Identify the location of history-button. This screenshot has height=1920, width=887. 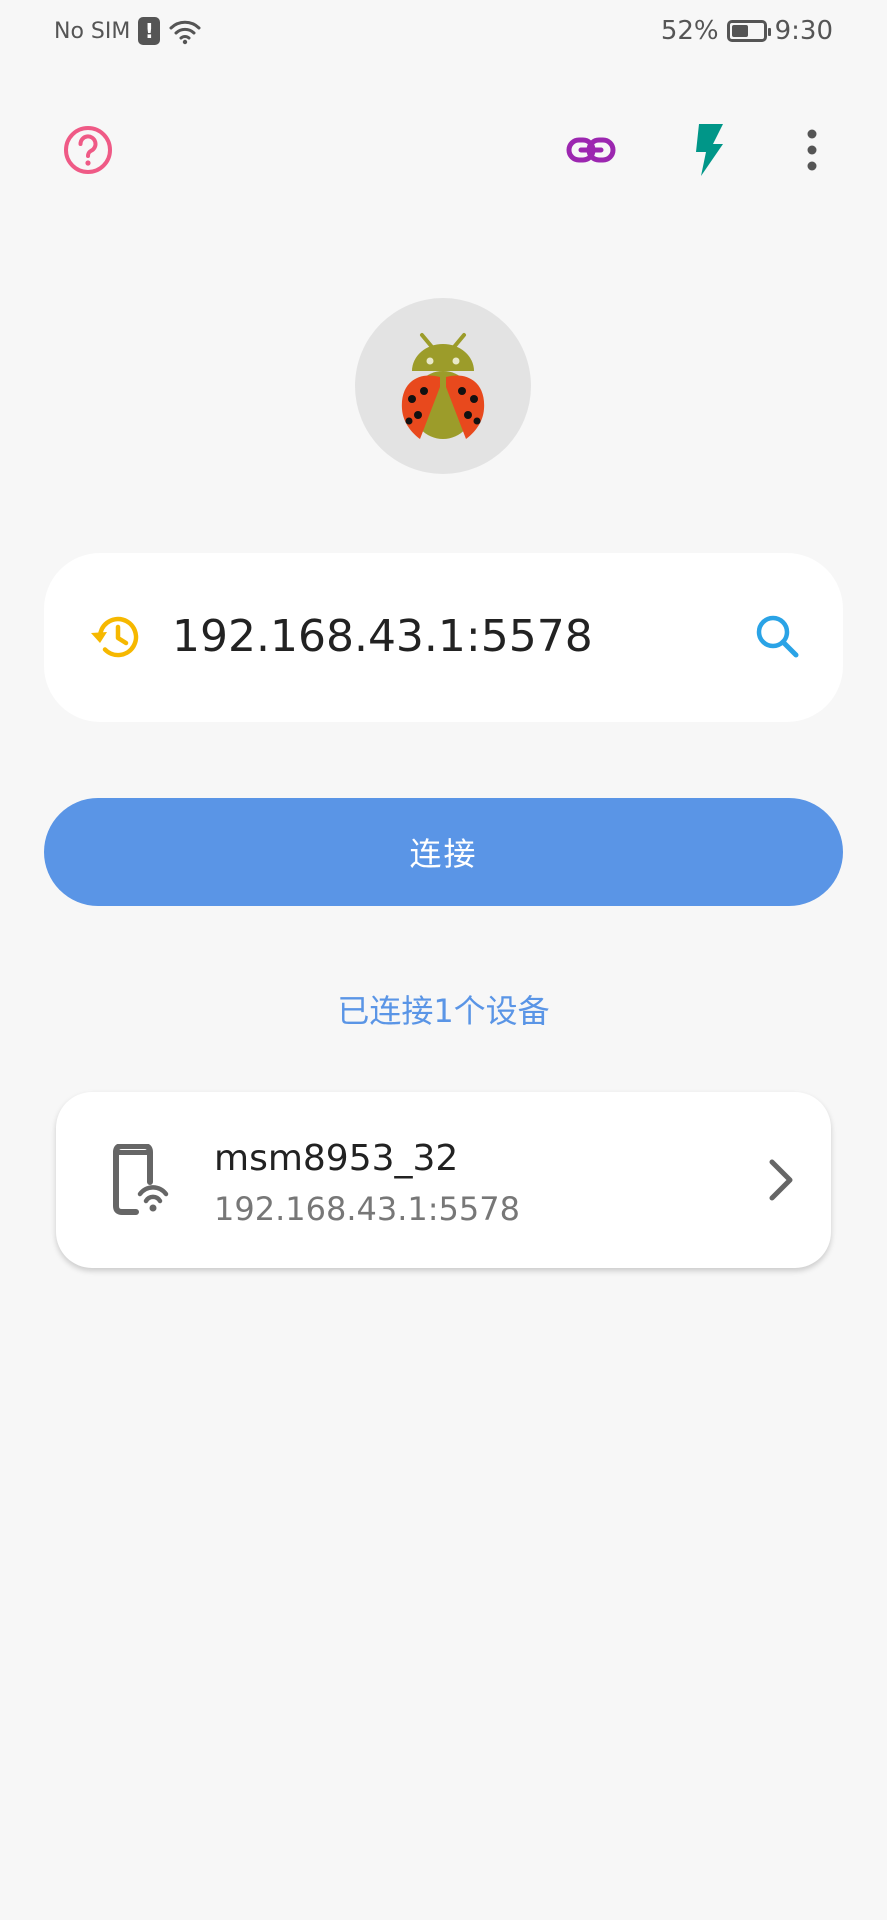
(116, 637).